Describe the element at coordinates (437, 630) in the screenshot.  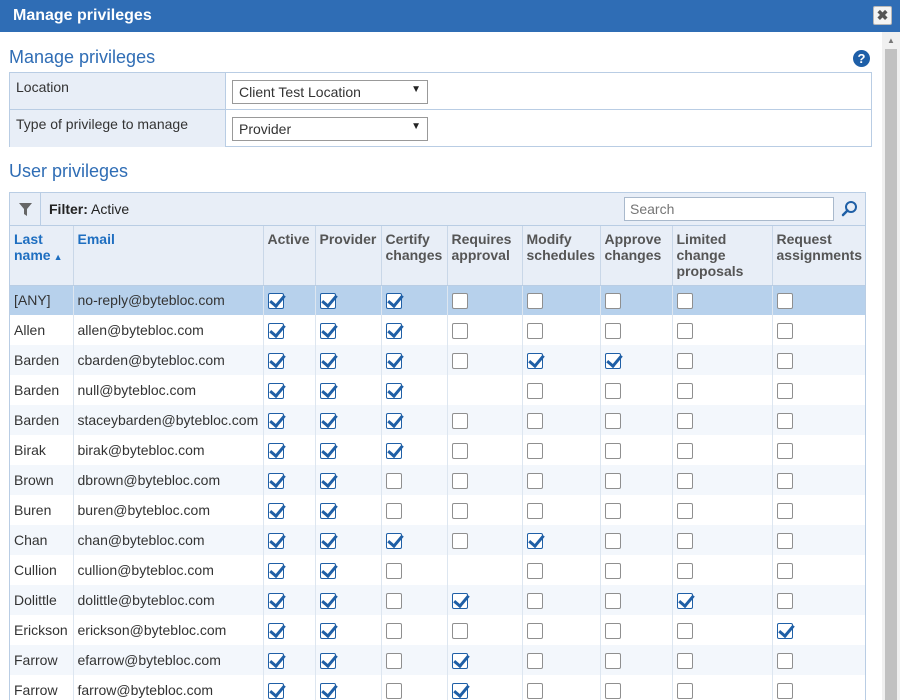
I see `table-row: Erickson erickson@bytebloc.com` at that location.